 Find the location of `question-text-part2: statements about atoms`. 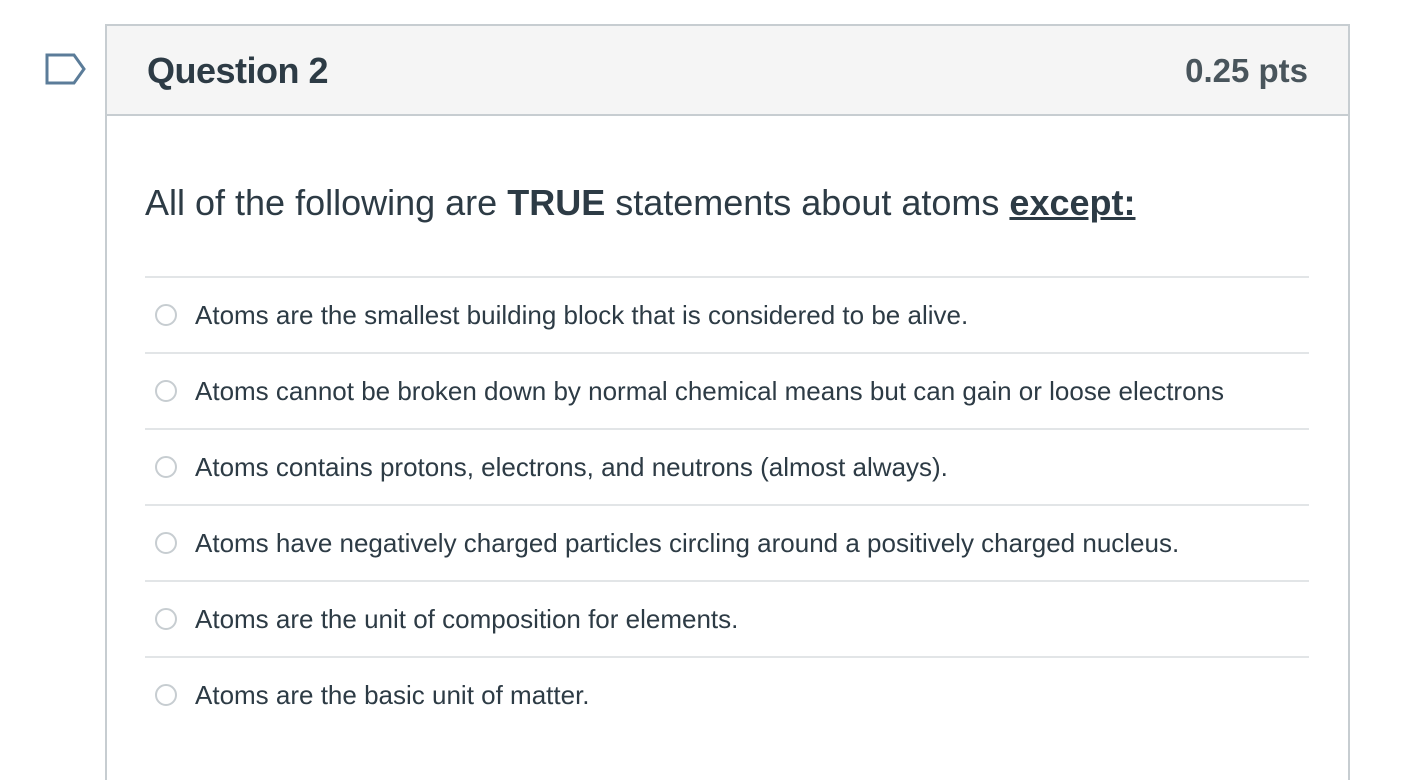

question-text-part2: statements about atoms is located at coordinates (807, 202).